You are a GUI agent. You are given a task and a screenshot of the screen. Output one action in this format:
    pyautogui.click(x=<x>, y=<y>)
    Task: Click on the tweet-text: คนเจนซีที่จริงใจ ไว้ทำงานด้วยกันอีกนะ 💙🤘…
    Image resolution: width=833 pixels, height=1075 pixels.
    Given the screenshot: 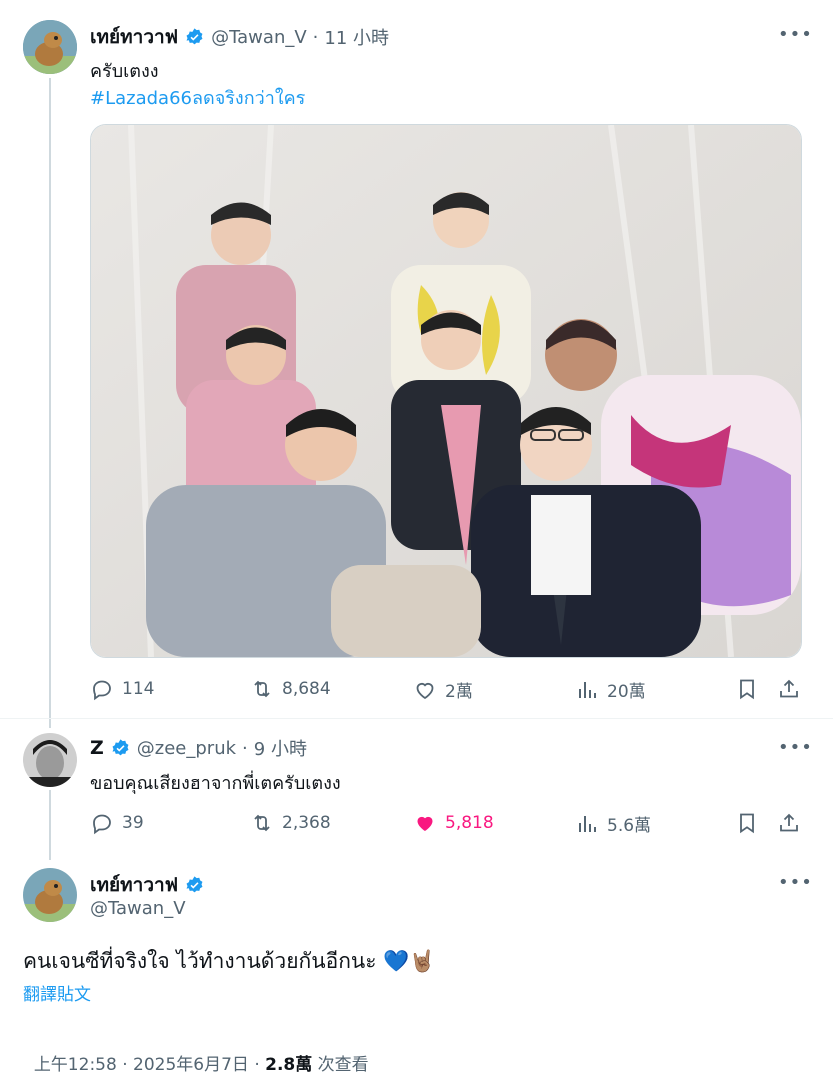 What is the action you would take?
    pyautogui.click(x=229, y=961)
    